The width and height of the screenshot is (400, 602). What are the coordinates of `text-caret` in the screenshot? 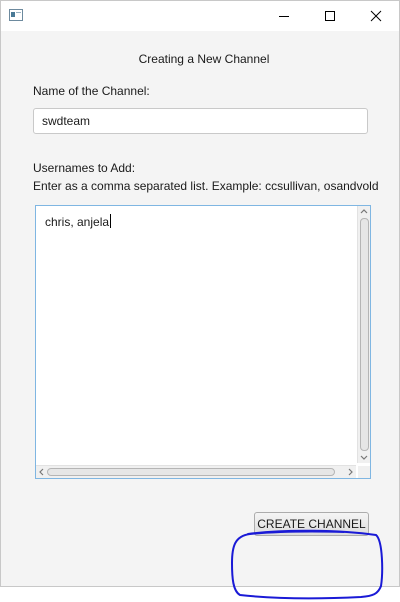 It's located at (111, 221).